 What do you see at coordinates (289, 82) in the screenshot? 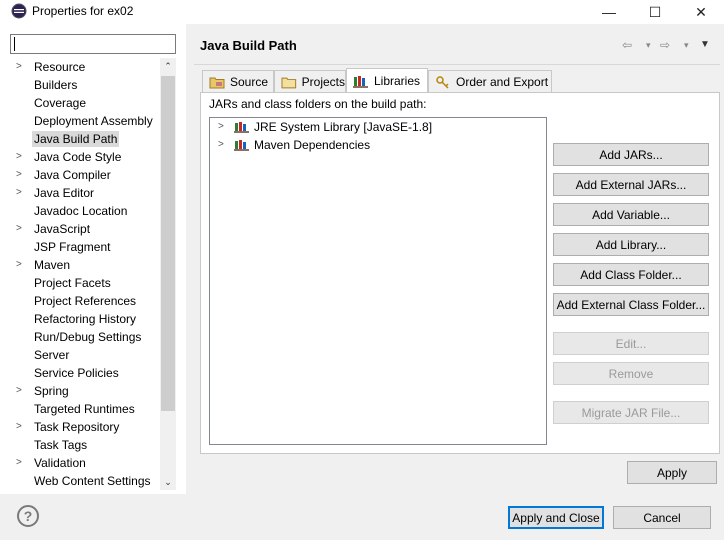
I see `projects-icon` at bounding box center [289, 82].